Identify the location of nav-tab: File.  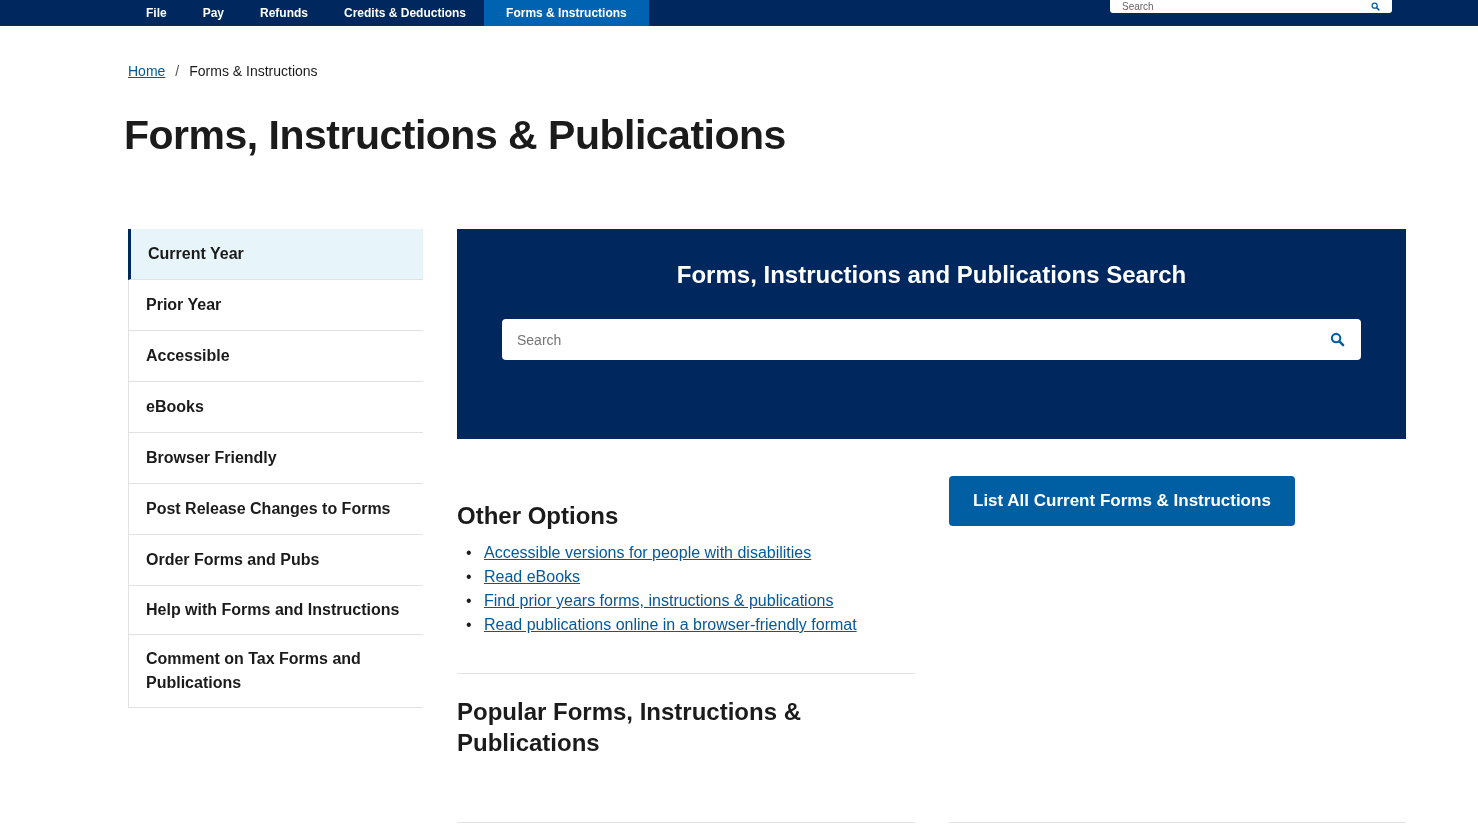
(156, 13).